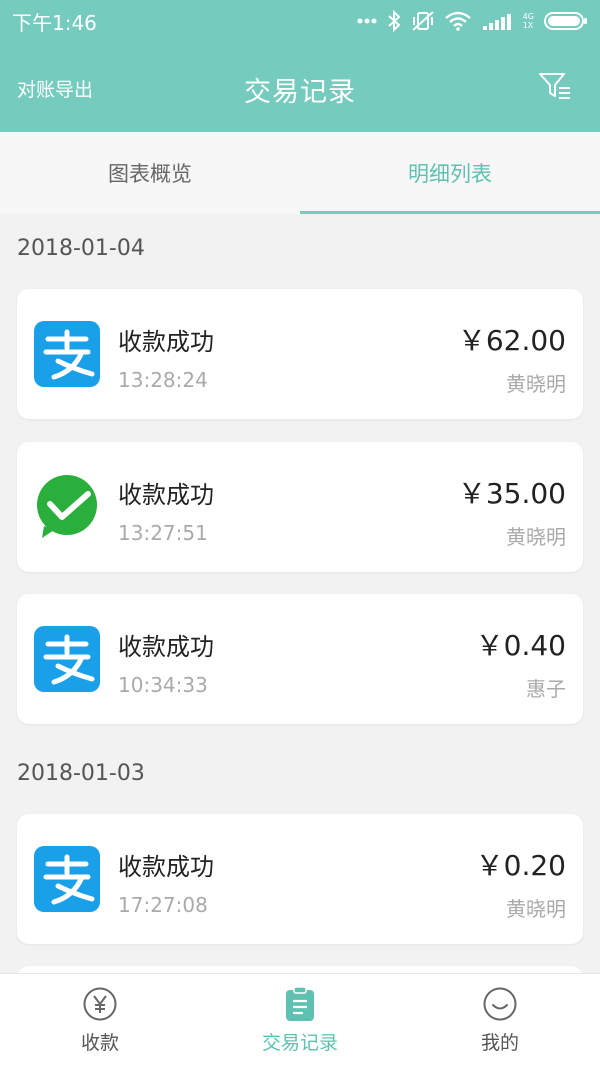 Image resolution: width=600 pixels, height=1067 pixels. I want to click on filter-icon, so click(555, 86).